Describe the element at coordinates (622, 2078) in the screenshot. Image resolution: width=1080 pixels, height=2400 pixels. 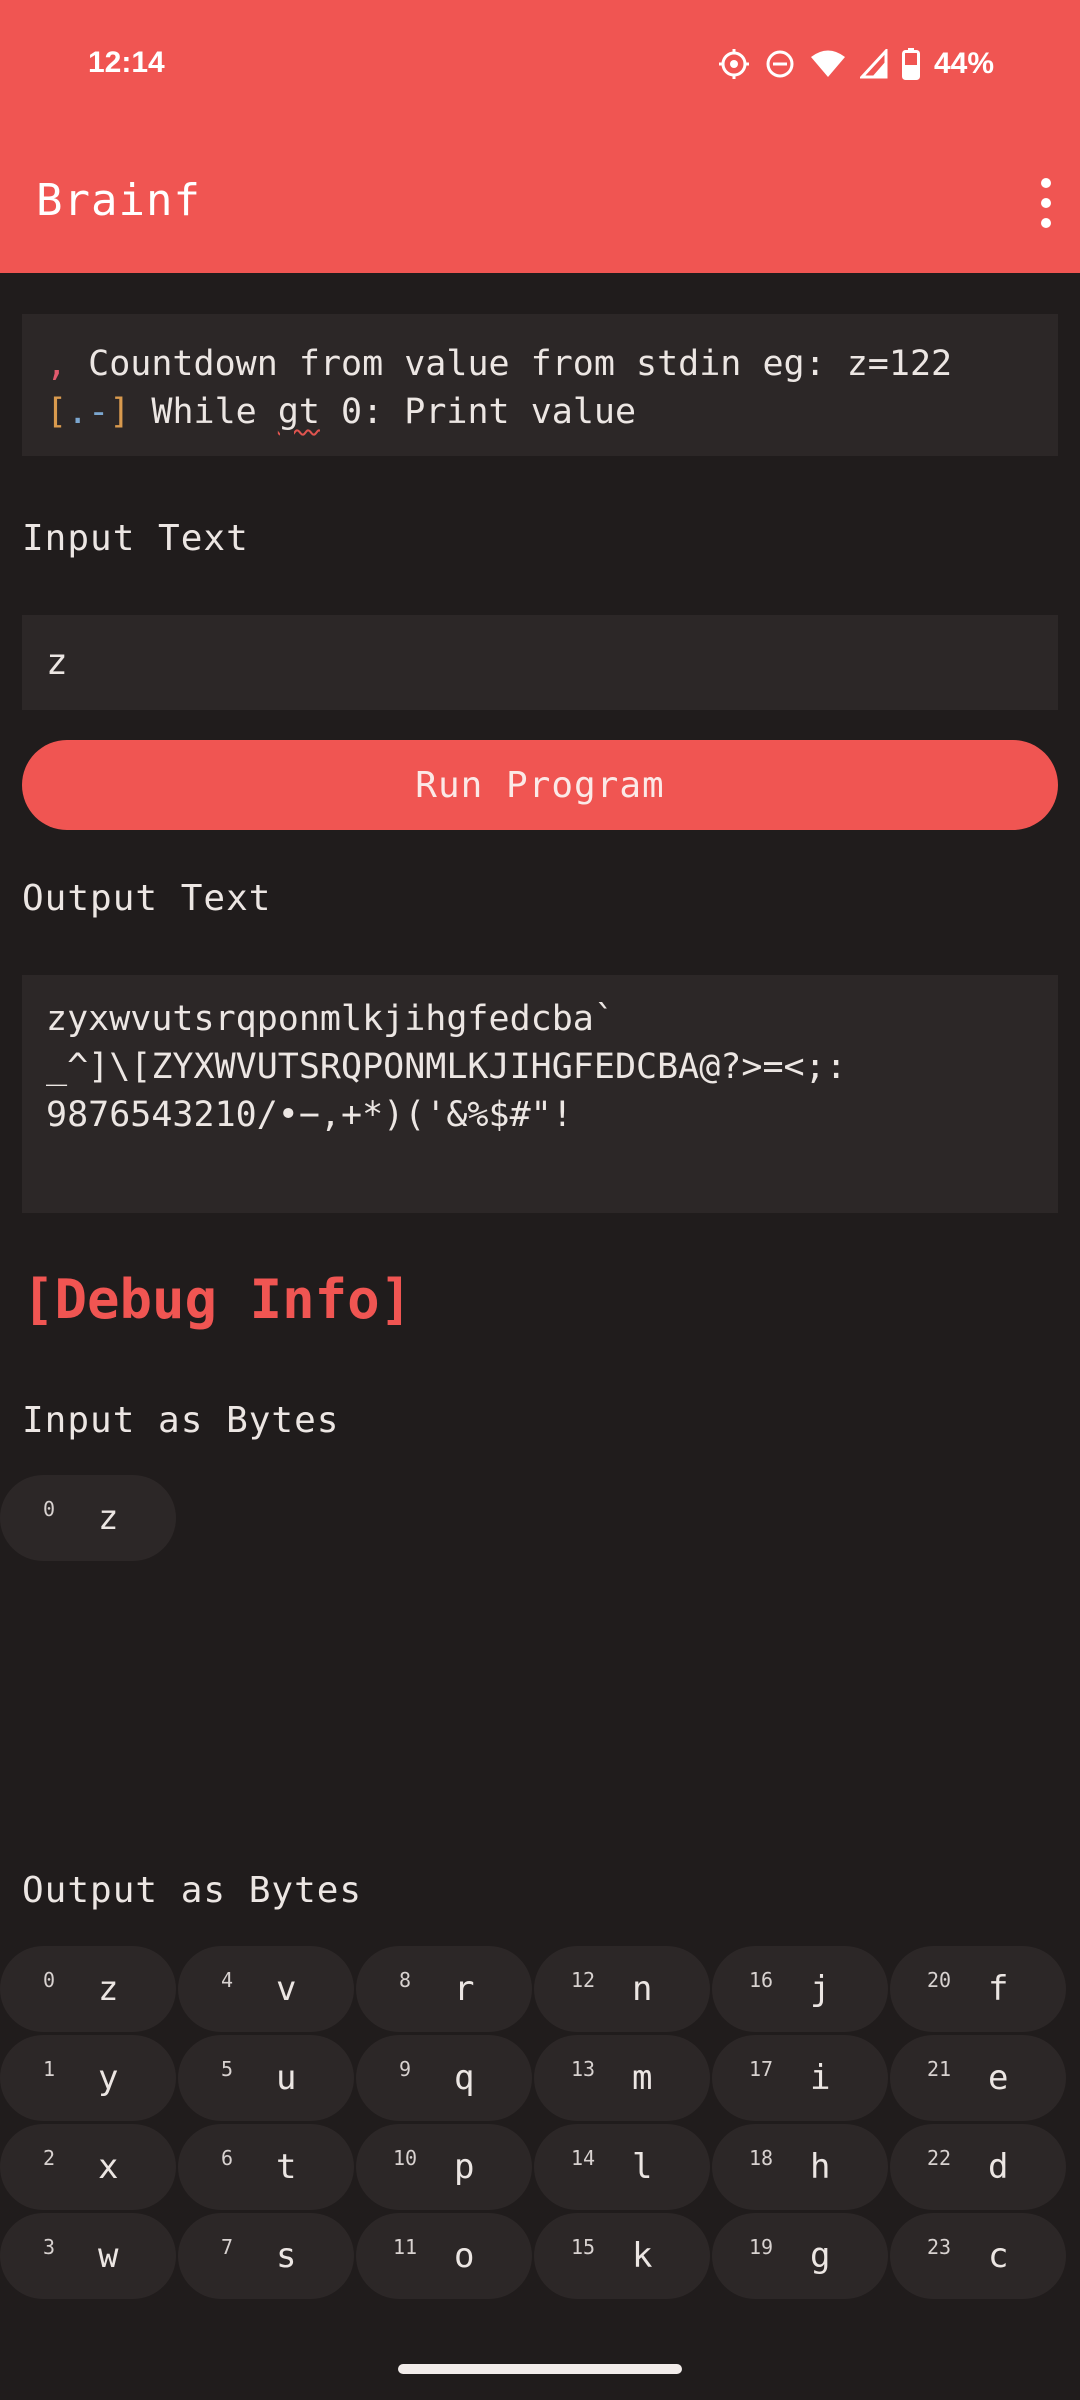
I see `output-byte-chip: 13 m` at that location.